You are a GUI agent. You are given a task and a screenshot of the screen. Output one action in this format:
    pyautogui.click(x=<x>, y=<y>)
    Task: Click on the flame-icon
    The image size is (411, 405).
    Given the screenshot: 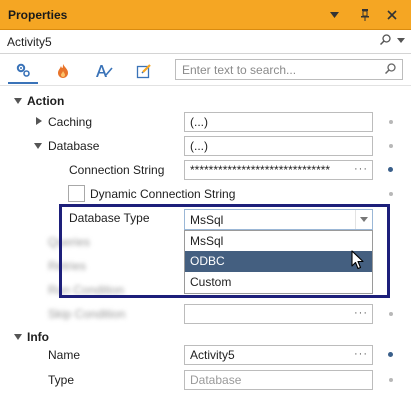 What is the action you would take?
    pyautogui.click(x=63, y=71)
    